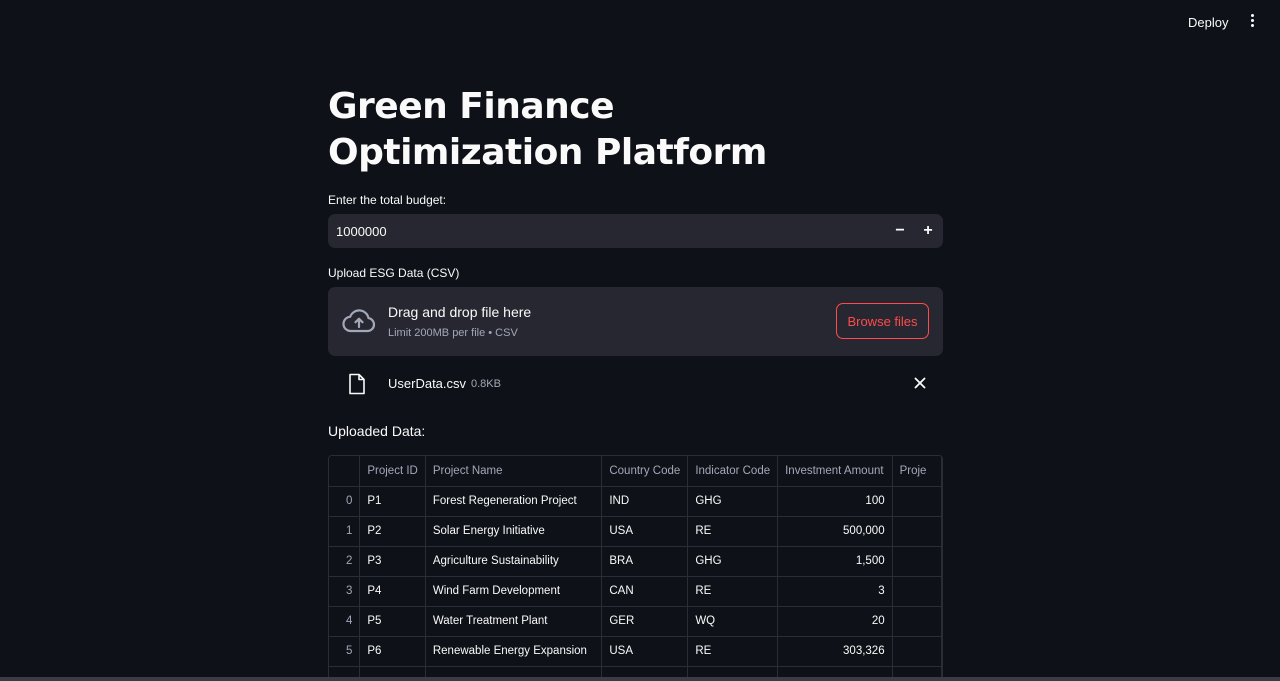 This screenshot has height=681, width=1280. What do you see at coordinates (392, 501) in the screenshot?
I see `table-cell: P1` at bounding box center [392, 501].